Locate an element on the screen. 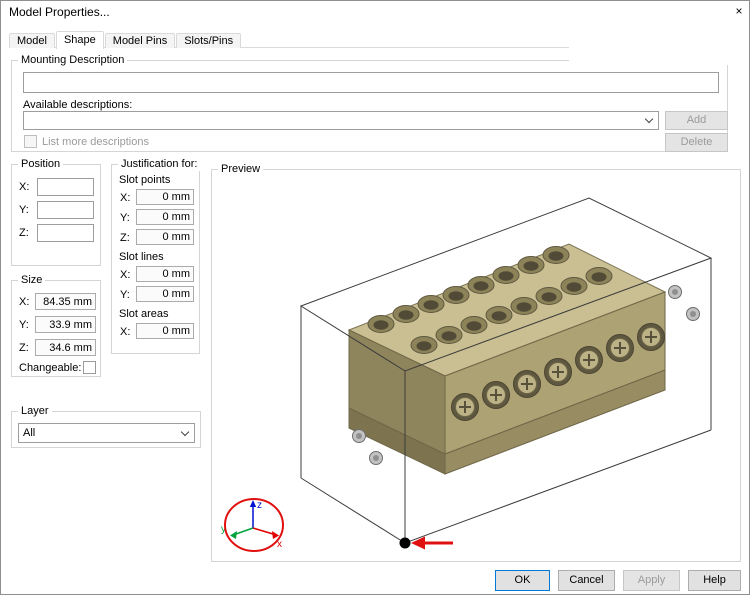 The image size is (750, 595). slot-lines-x-label: X: is located at coordinates (125, 275).